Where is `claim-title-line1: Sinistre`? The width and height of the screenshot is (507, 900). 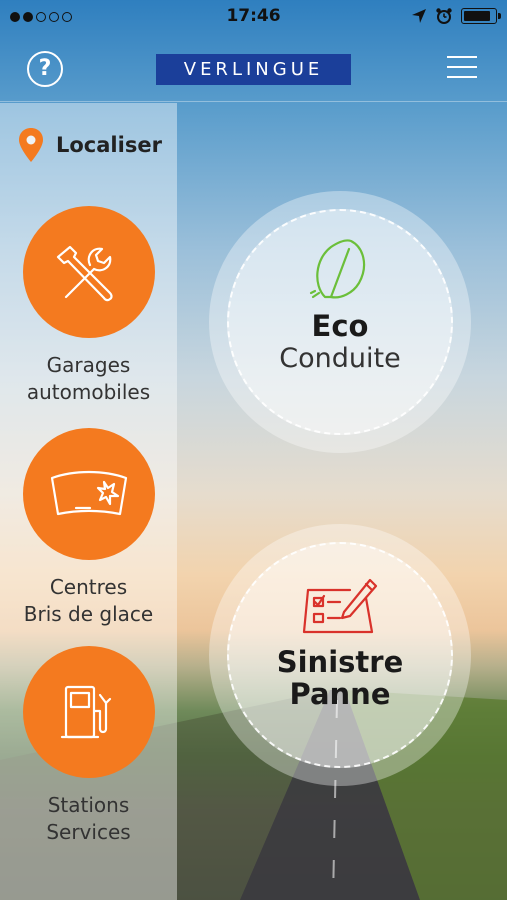 claim-title-line1: Sinistre is located at coordinates (340, 662).